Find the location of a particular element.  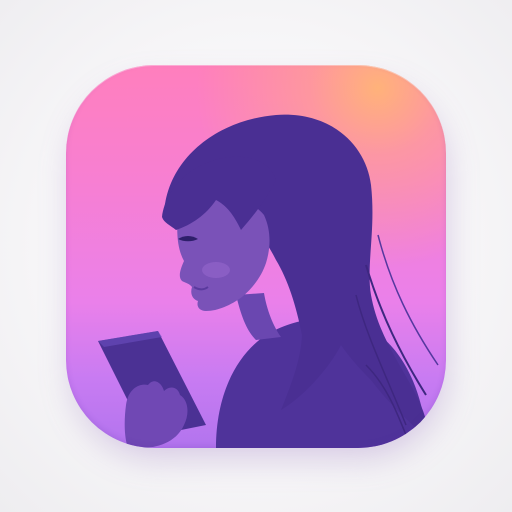

neck is located at coordinates (258, 316).